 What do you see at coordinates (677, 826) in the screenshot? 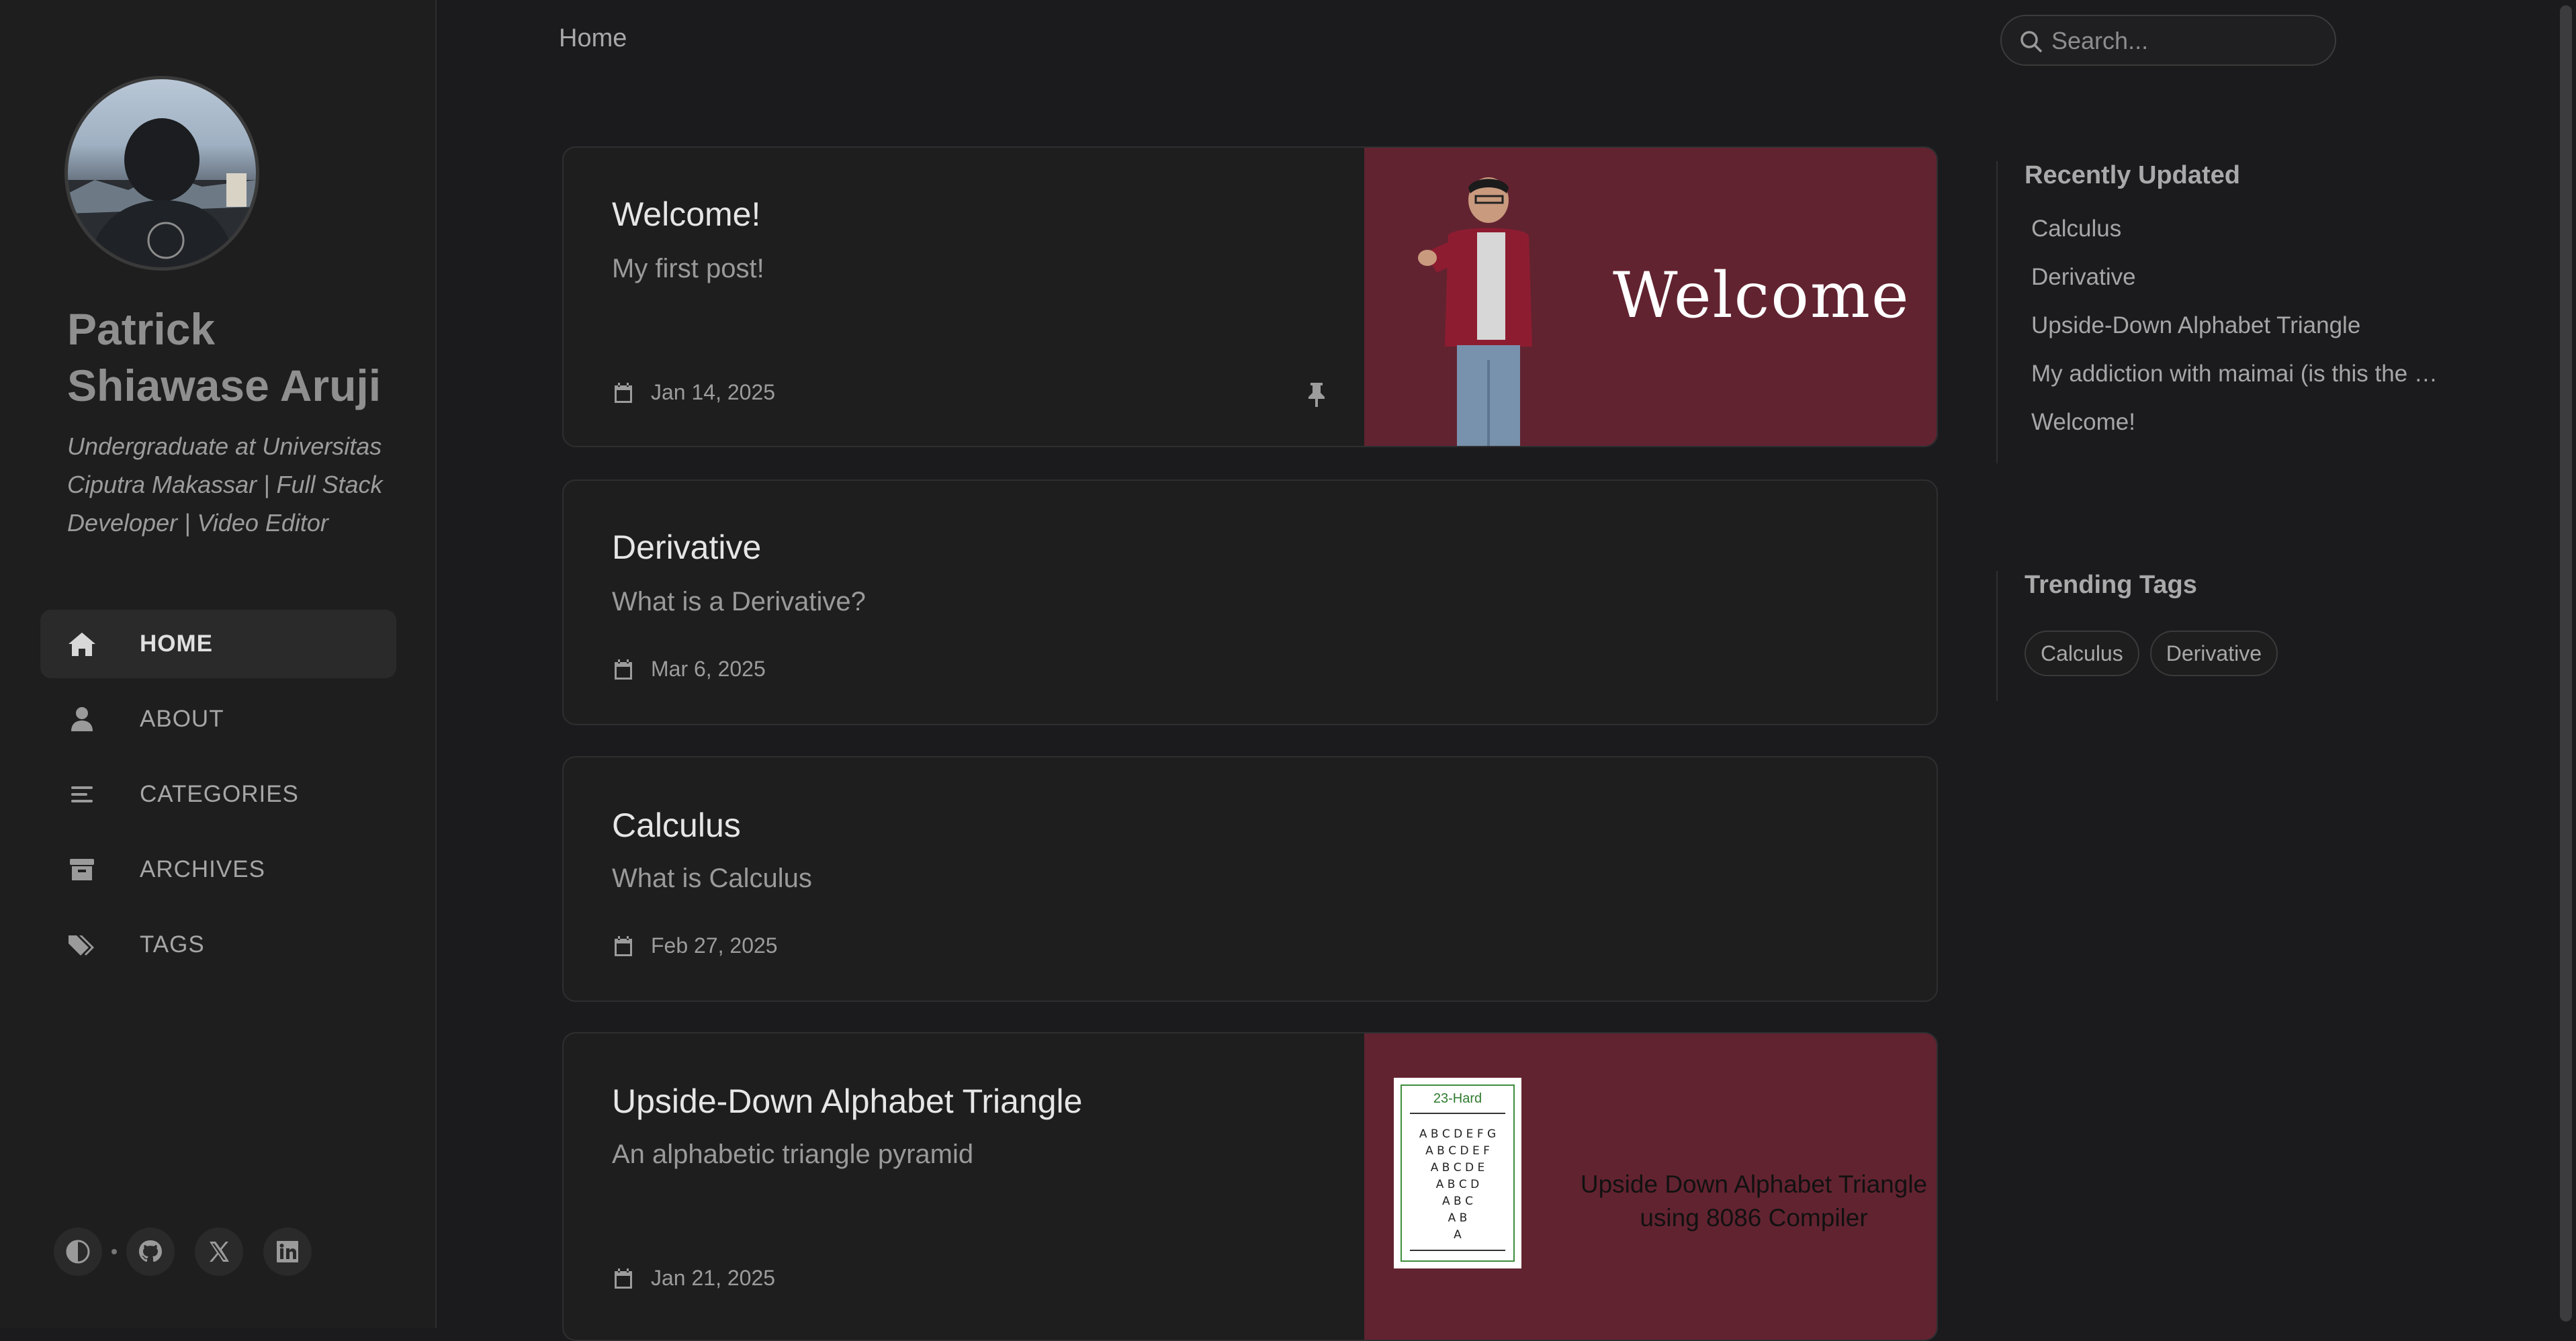
I see `post-title: Calculus` at bounding box center [677, 826].